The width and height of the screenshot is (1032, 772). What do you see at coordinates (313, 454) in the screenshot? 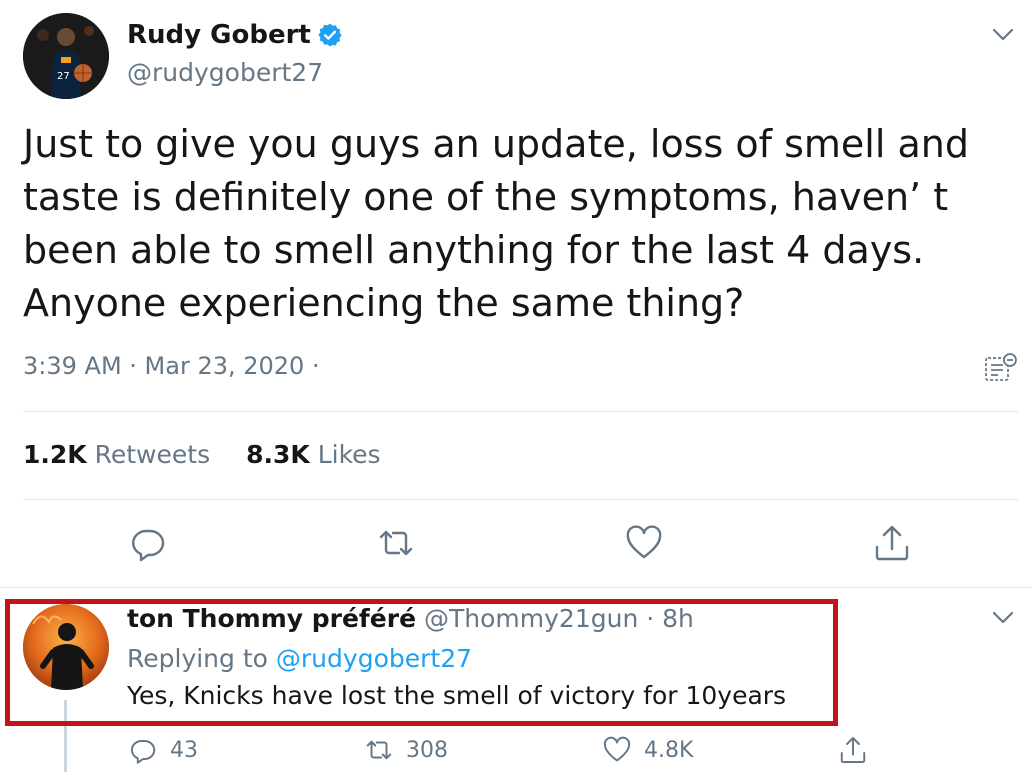
I see `likes-stat: 8.3K Likes` at bounding box center [313, 454].